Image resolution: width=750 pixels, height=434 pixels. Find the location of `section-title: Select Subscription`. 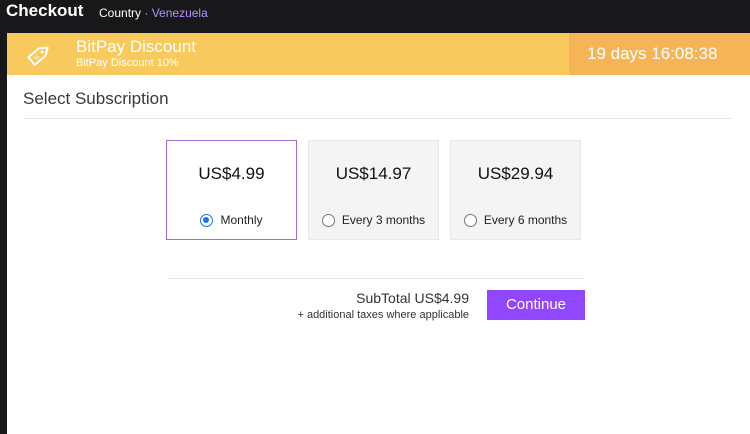

section-title: Select Subscription is located at coordinates (96, 98).